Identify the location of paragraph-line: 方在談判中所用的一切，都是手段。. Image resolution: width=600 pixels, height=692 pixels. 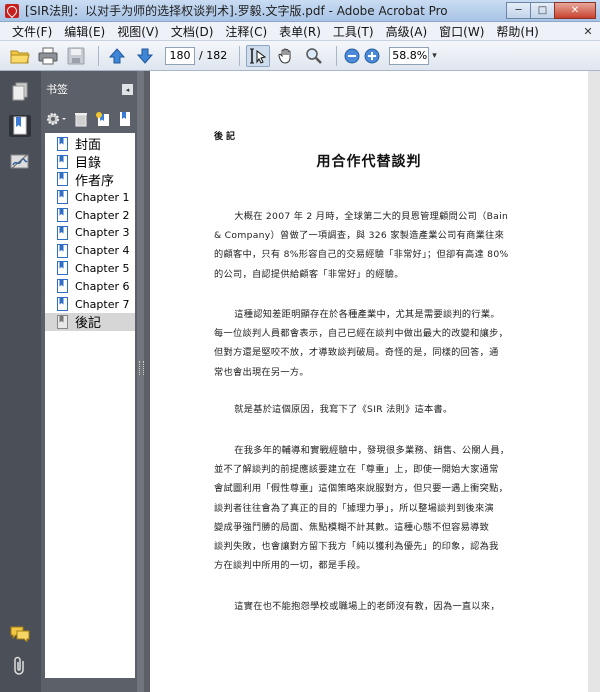
(290, 566).